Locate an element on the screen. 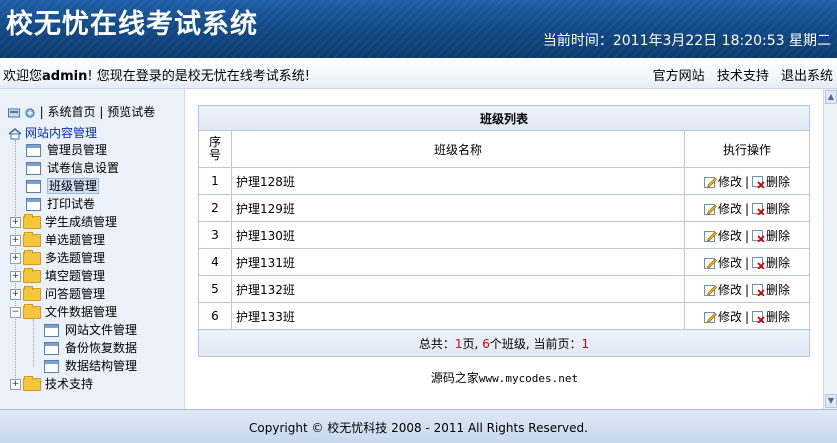  table-caption: 班级列表 is located at coordinates (504, 118).